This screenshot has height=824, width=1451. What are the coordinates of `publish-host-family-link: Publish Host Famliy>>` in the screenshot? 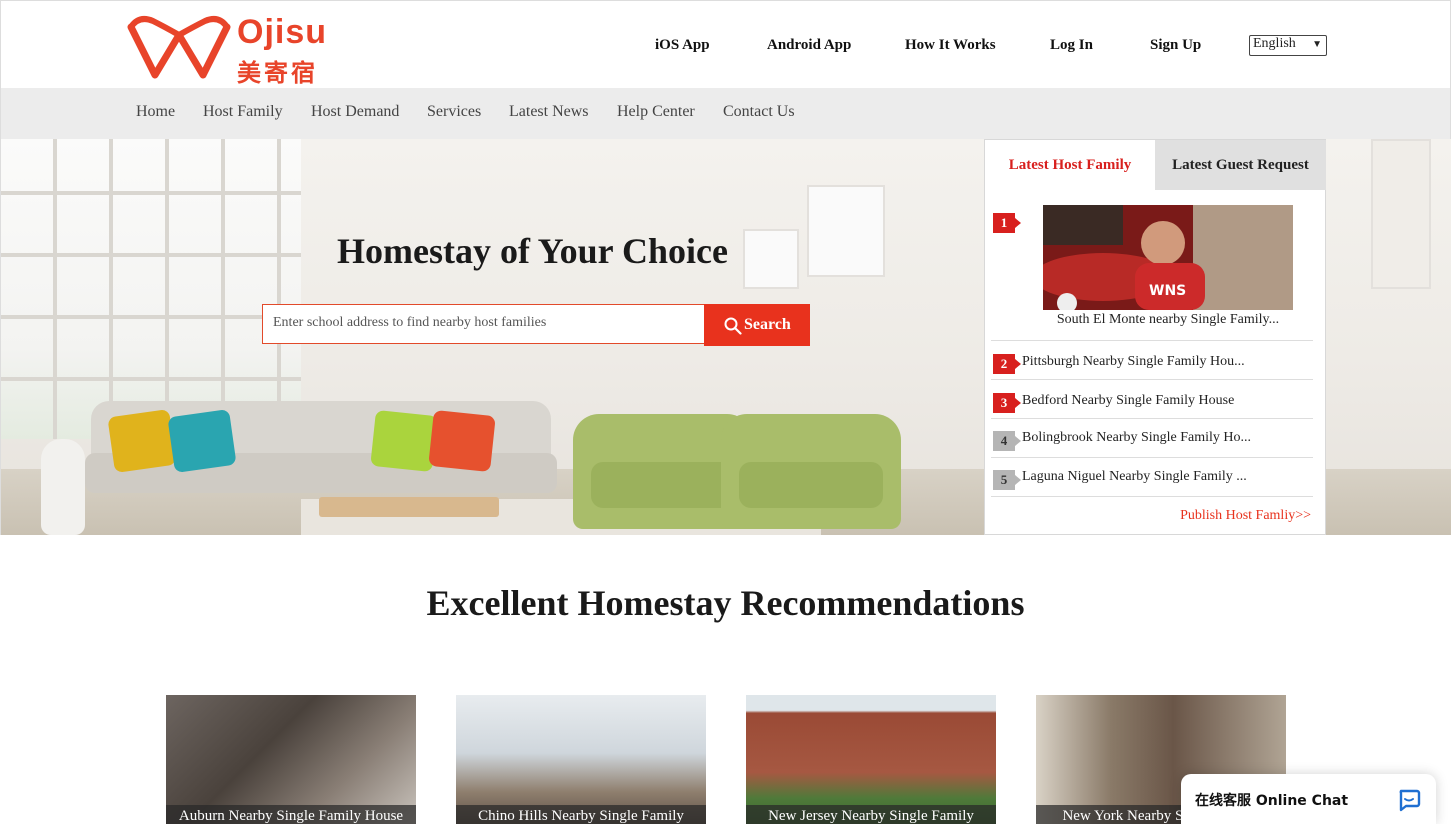 It's located at (1245, 516).